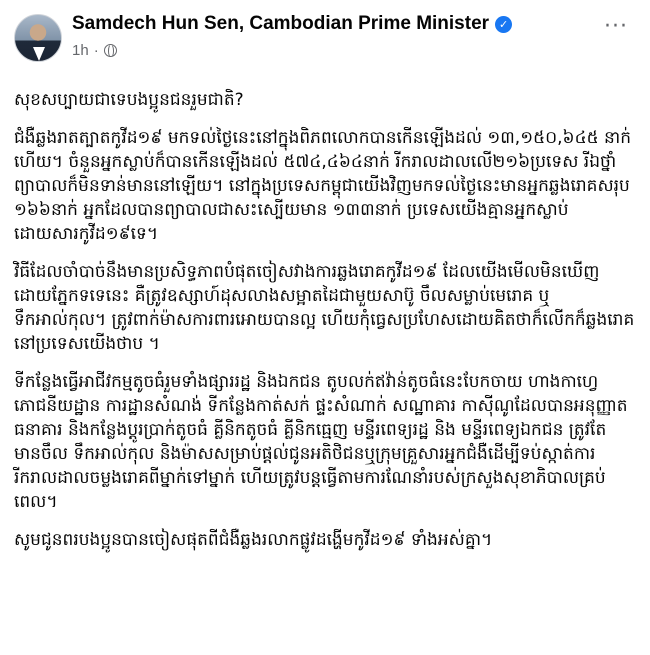  Describe the element at coordinates (616, 27) in the screenshot. I see `more-options-button: ···` at that location.